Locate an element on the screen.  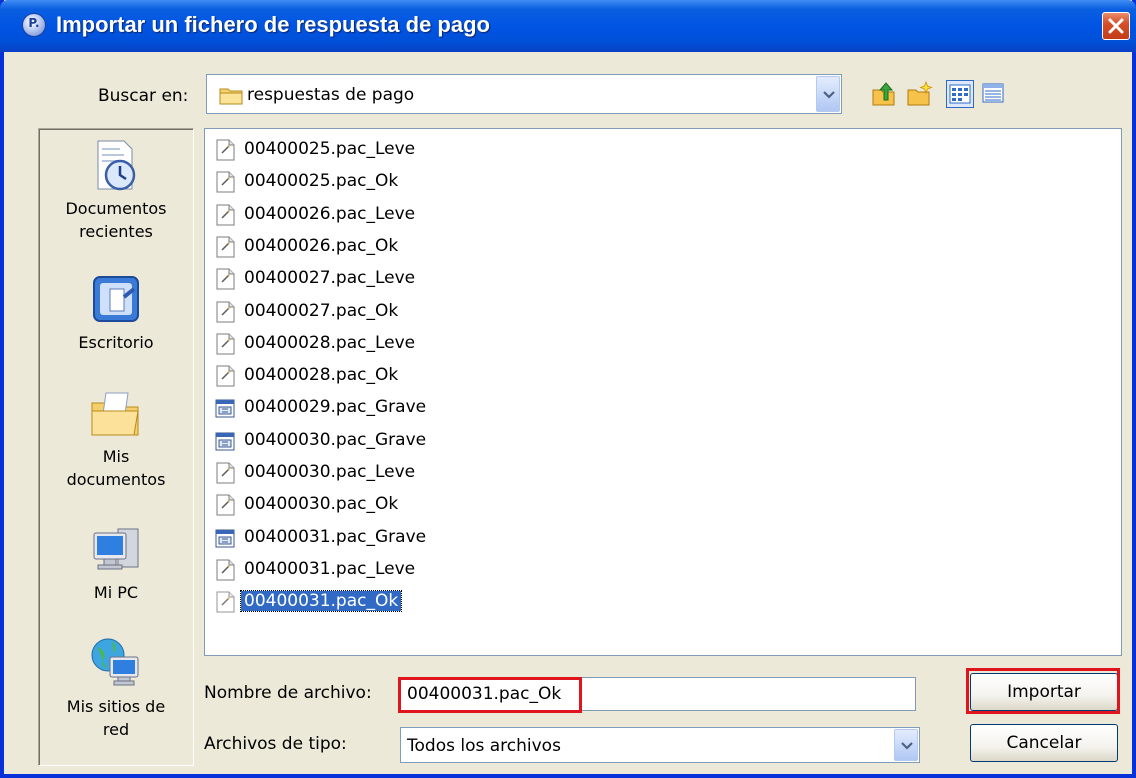
file-name: 00400029.pac_Grave is located at coordinates (335, 407).